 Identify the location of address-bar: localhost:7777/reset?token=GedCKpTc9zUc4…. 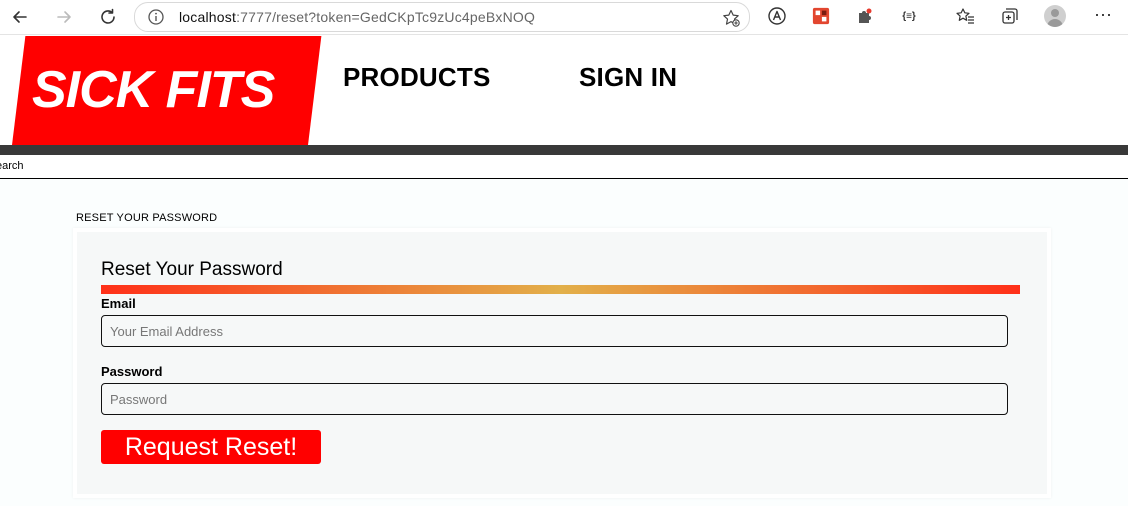
(442, 17).